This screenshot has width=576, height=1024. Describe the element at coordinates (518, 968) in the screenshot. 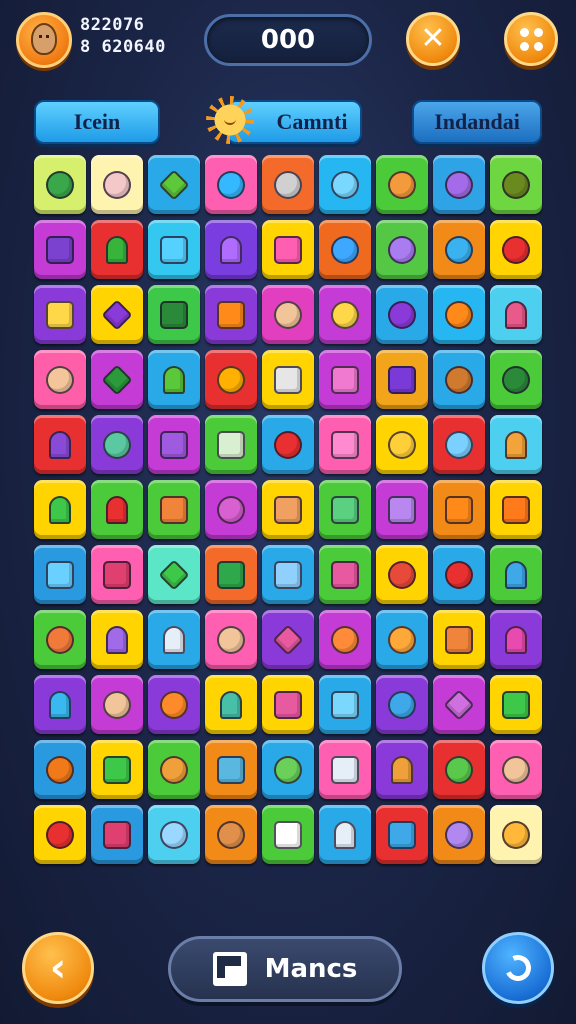

I see `refresh-button` at that location.